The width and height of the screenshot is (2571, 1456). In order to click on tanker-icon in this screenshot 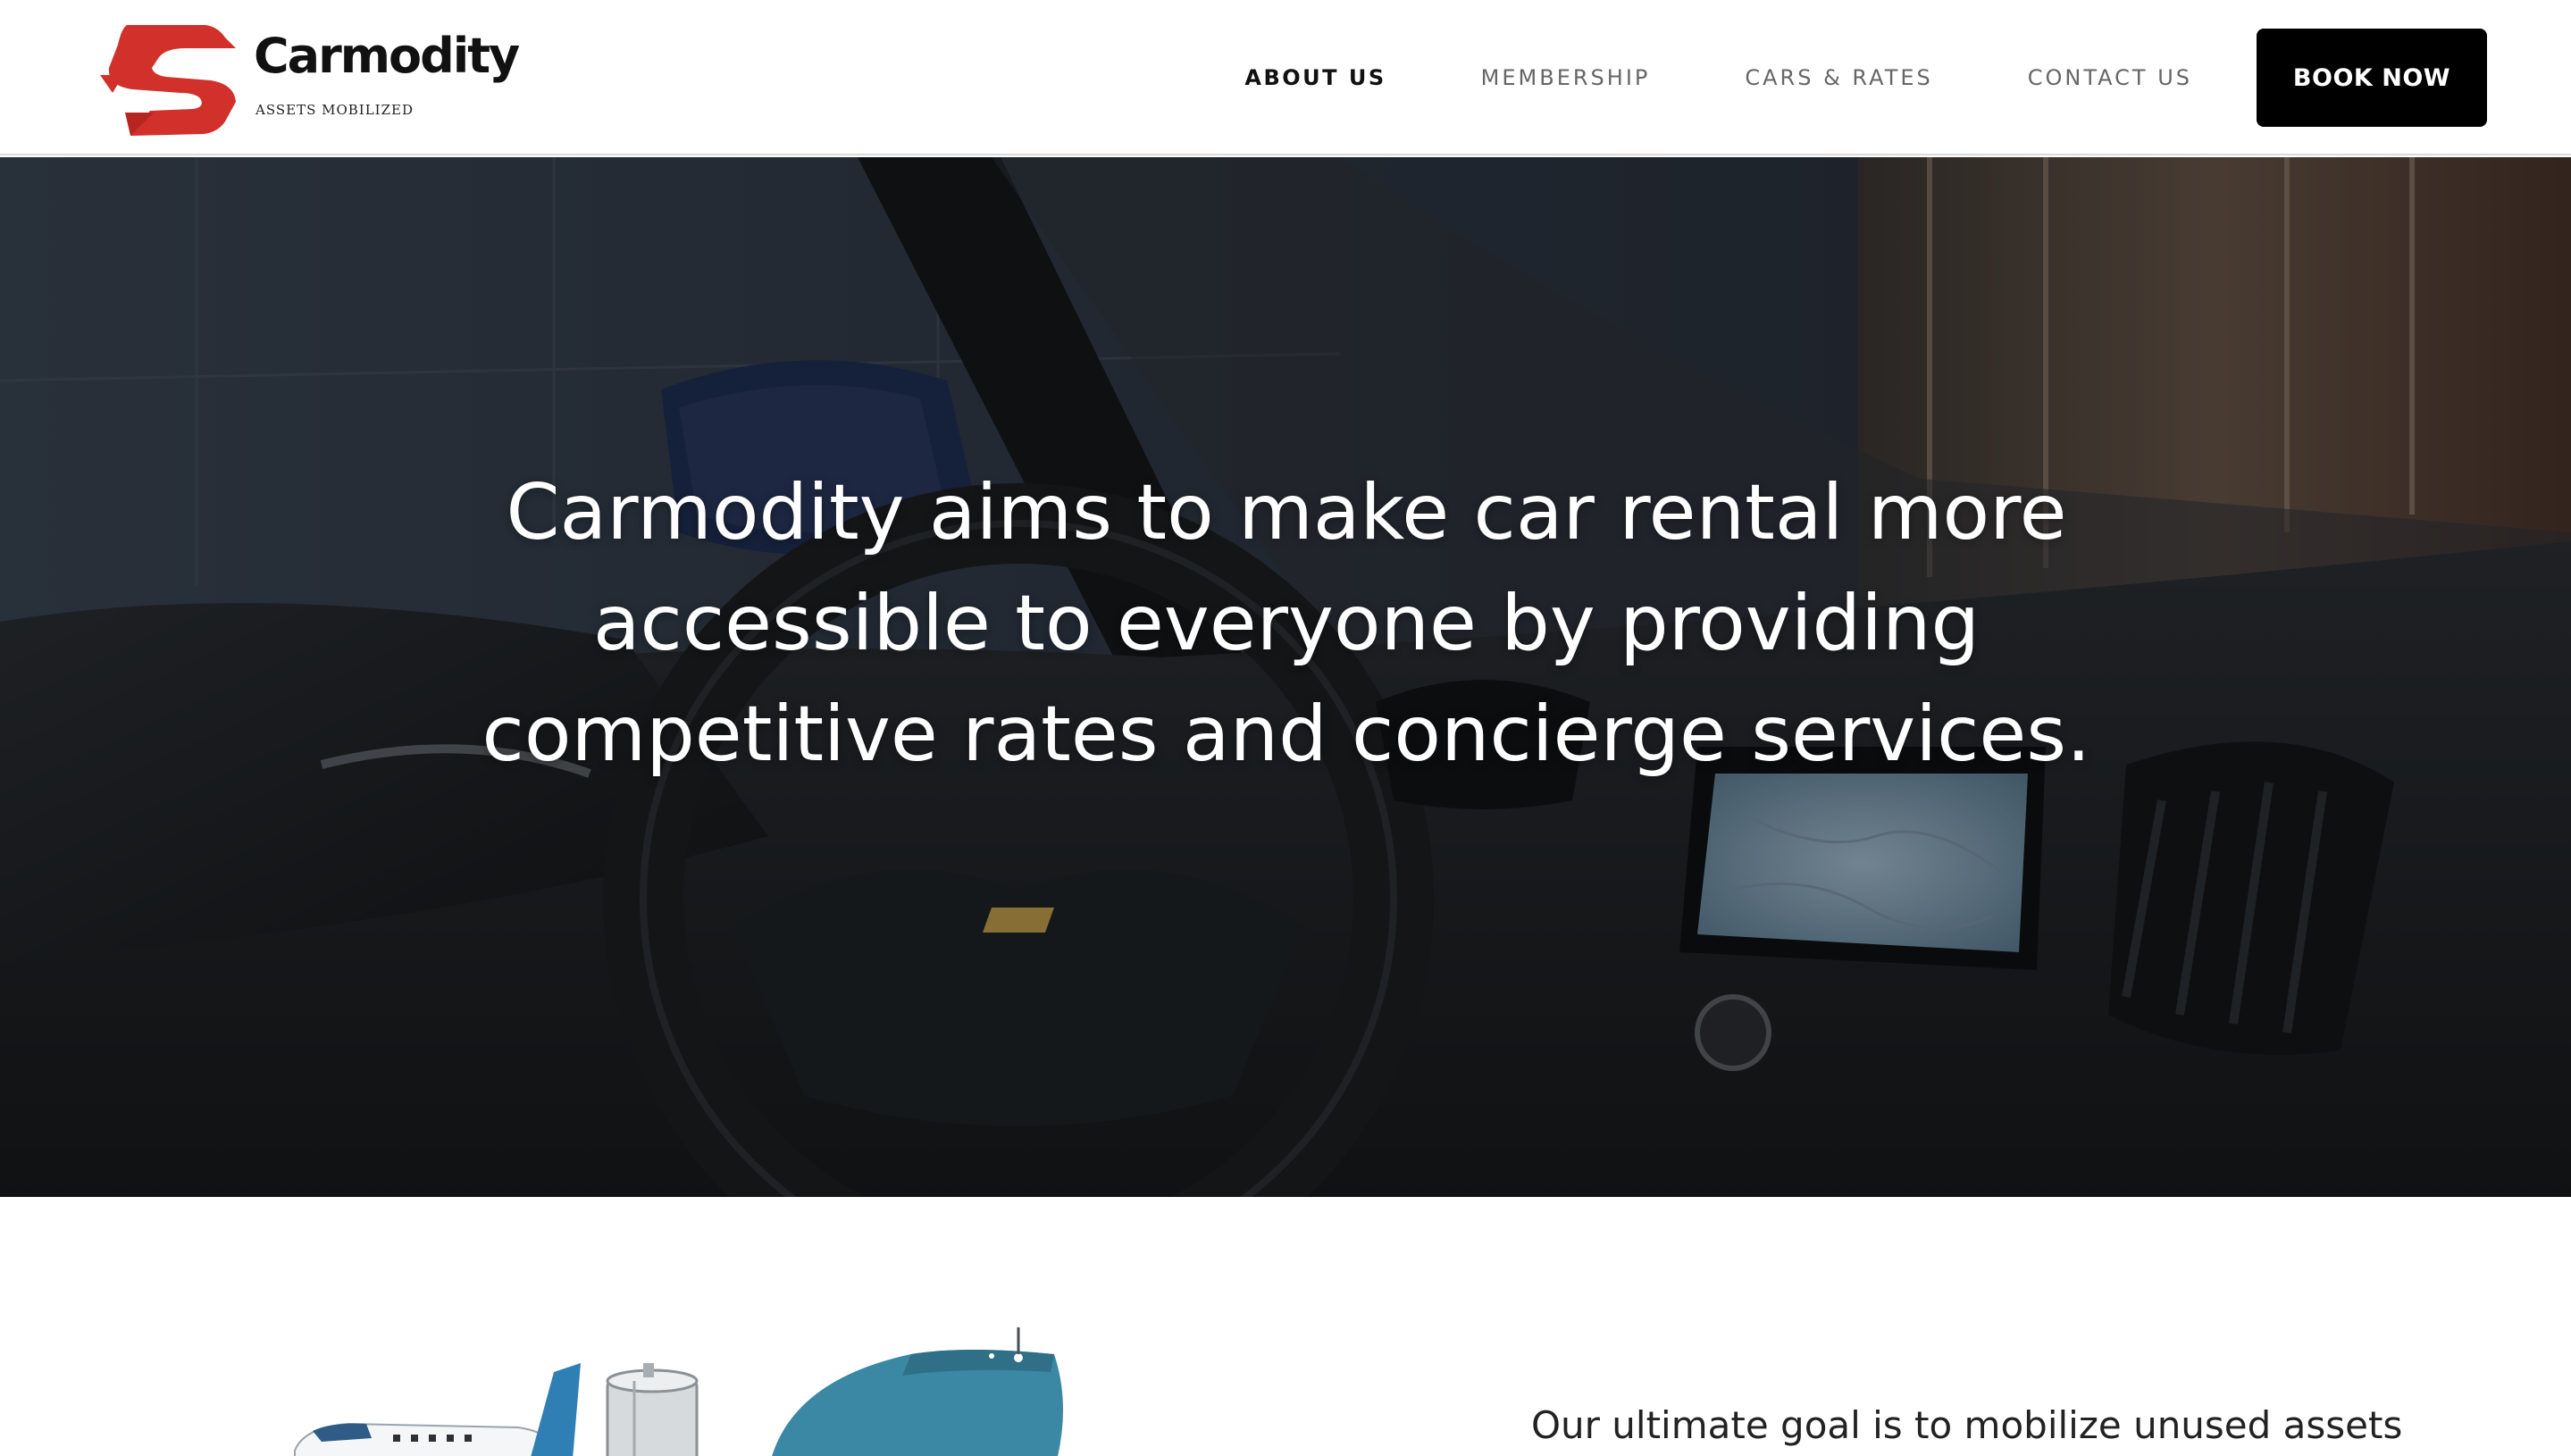, I will do `click(652, 1409)`.